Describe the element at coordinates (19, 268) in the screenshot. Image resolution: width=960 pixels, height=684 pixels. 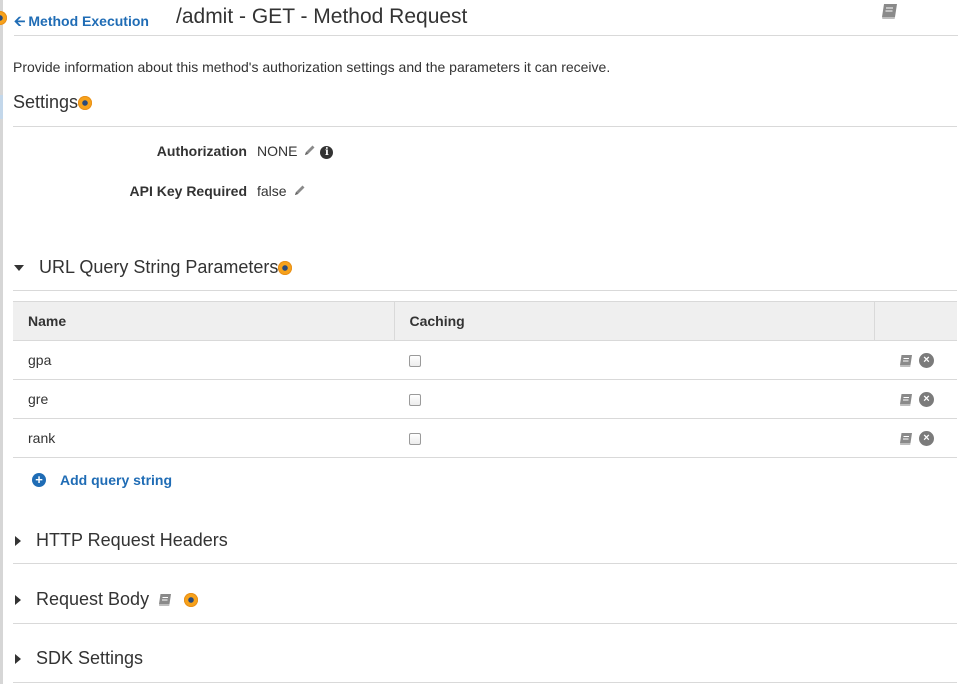
I see `caret-down-icon` at that location.